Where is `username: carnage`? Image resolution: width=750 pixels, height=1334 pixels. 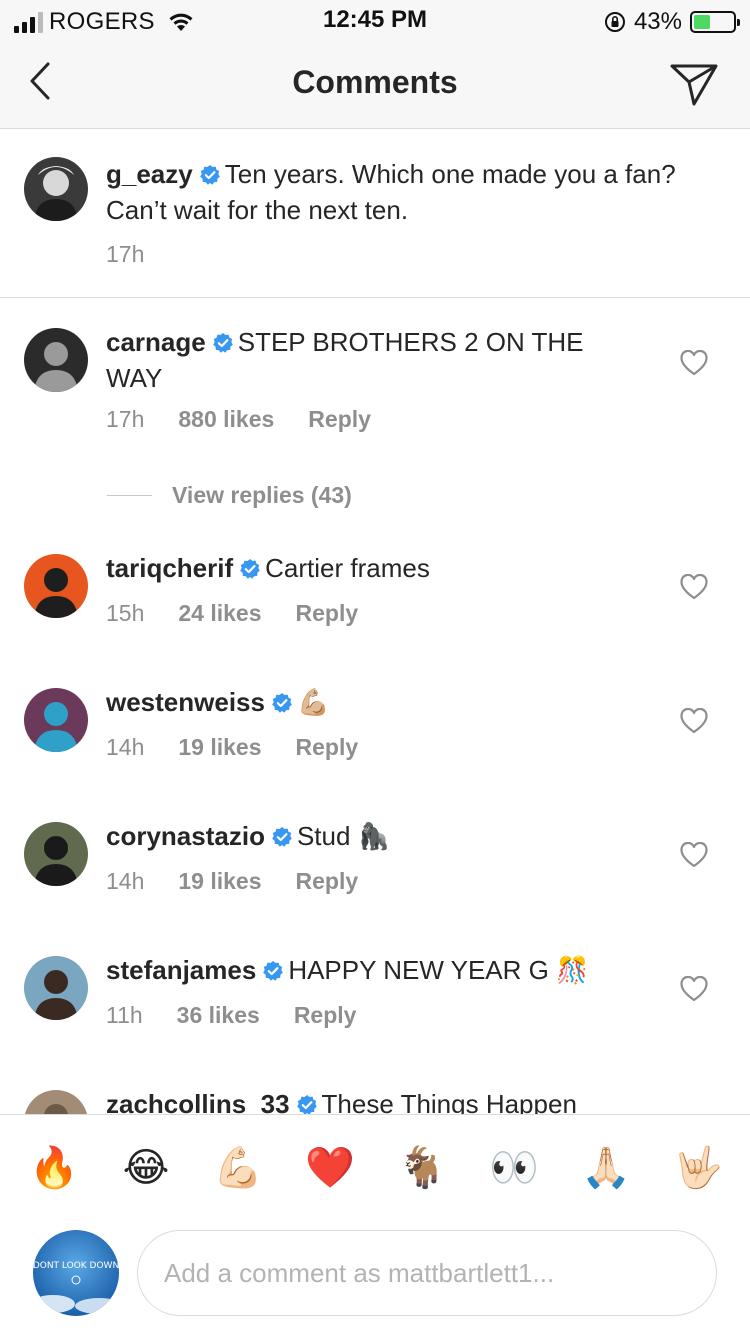
username: carnage is located at coordinates (156, 342).